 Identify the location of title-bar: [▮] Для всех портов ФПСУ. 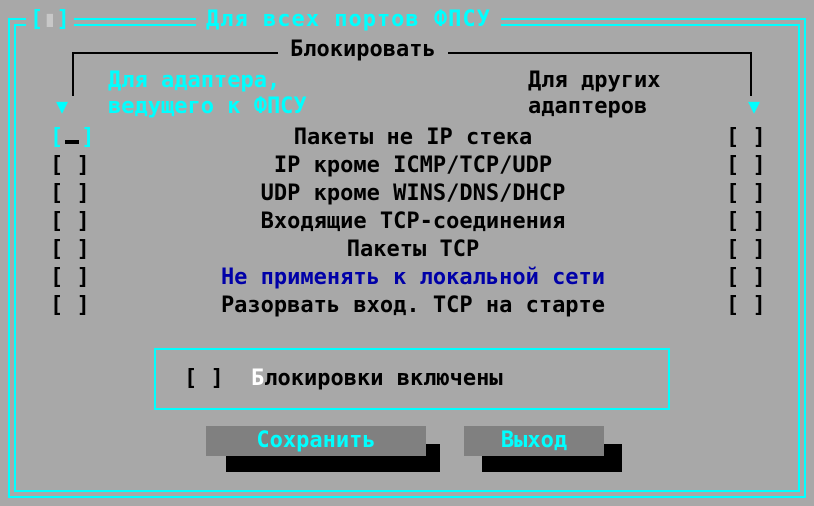
(407, 20).